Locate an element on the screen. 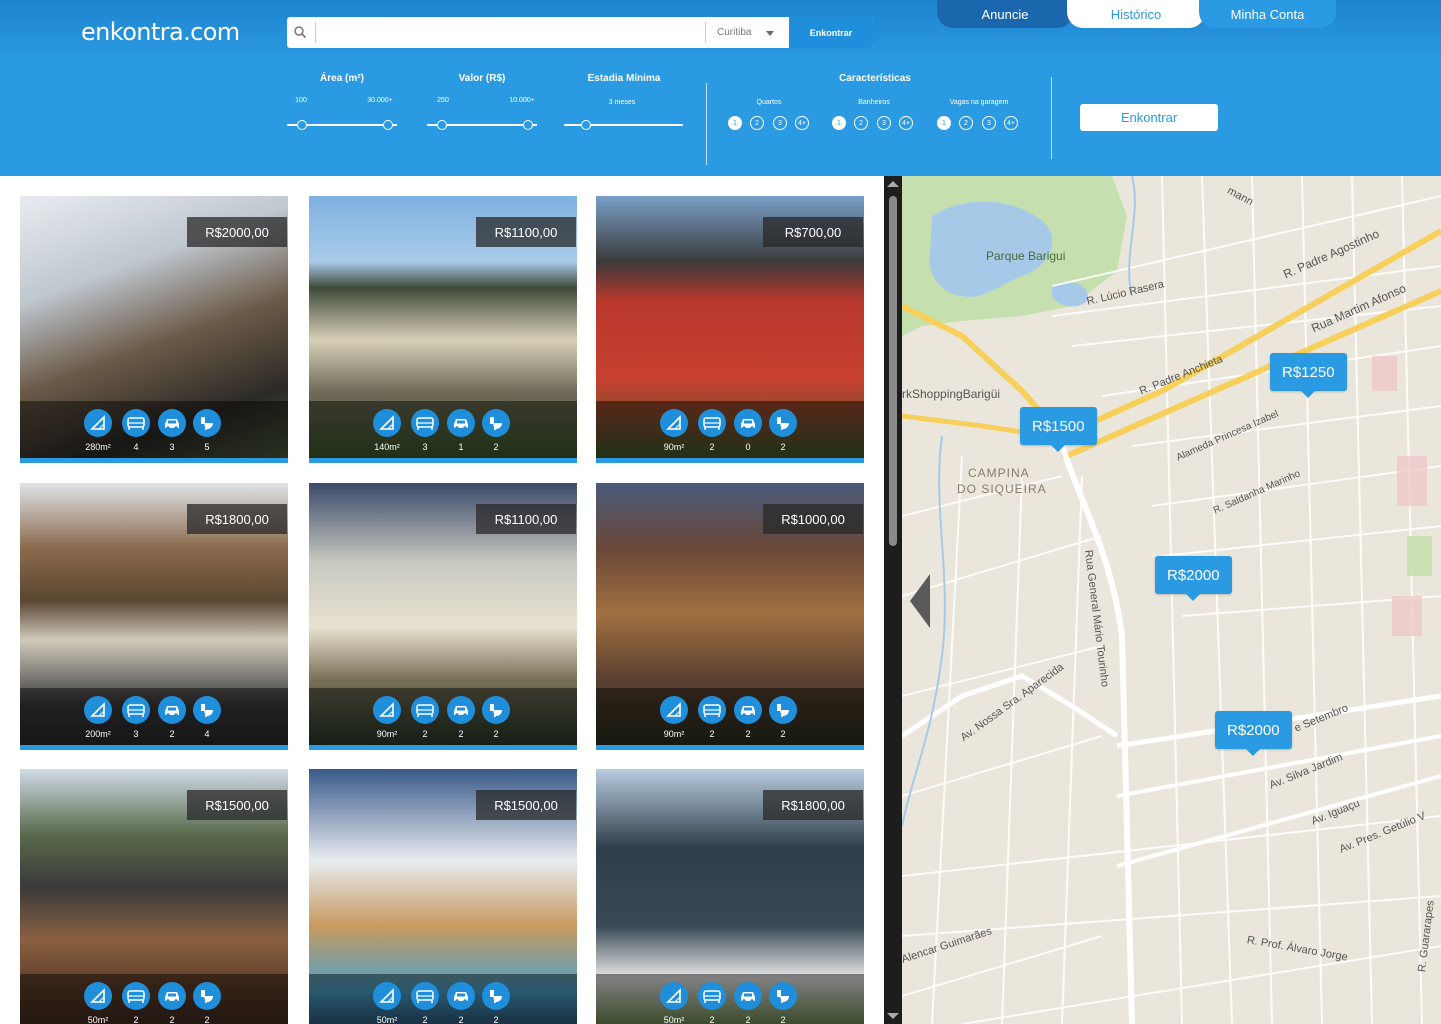 This screenshot has width=1441, height=1024. vagas-label: Vagas na garagem is located at coordinates (979, 102).